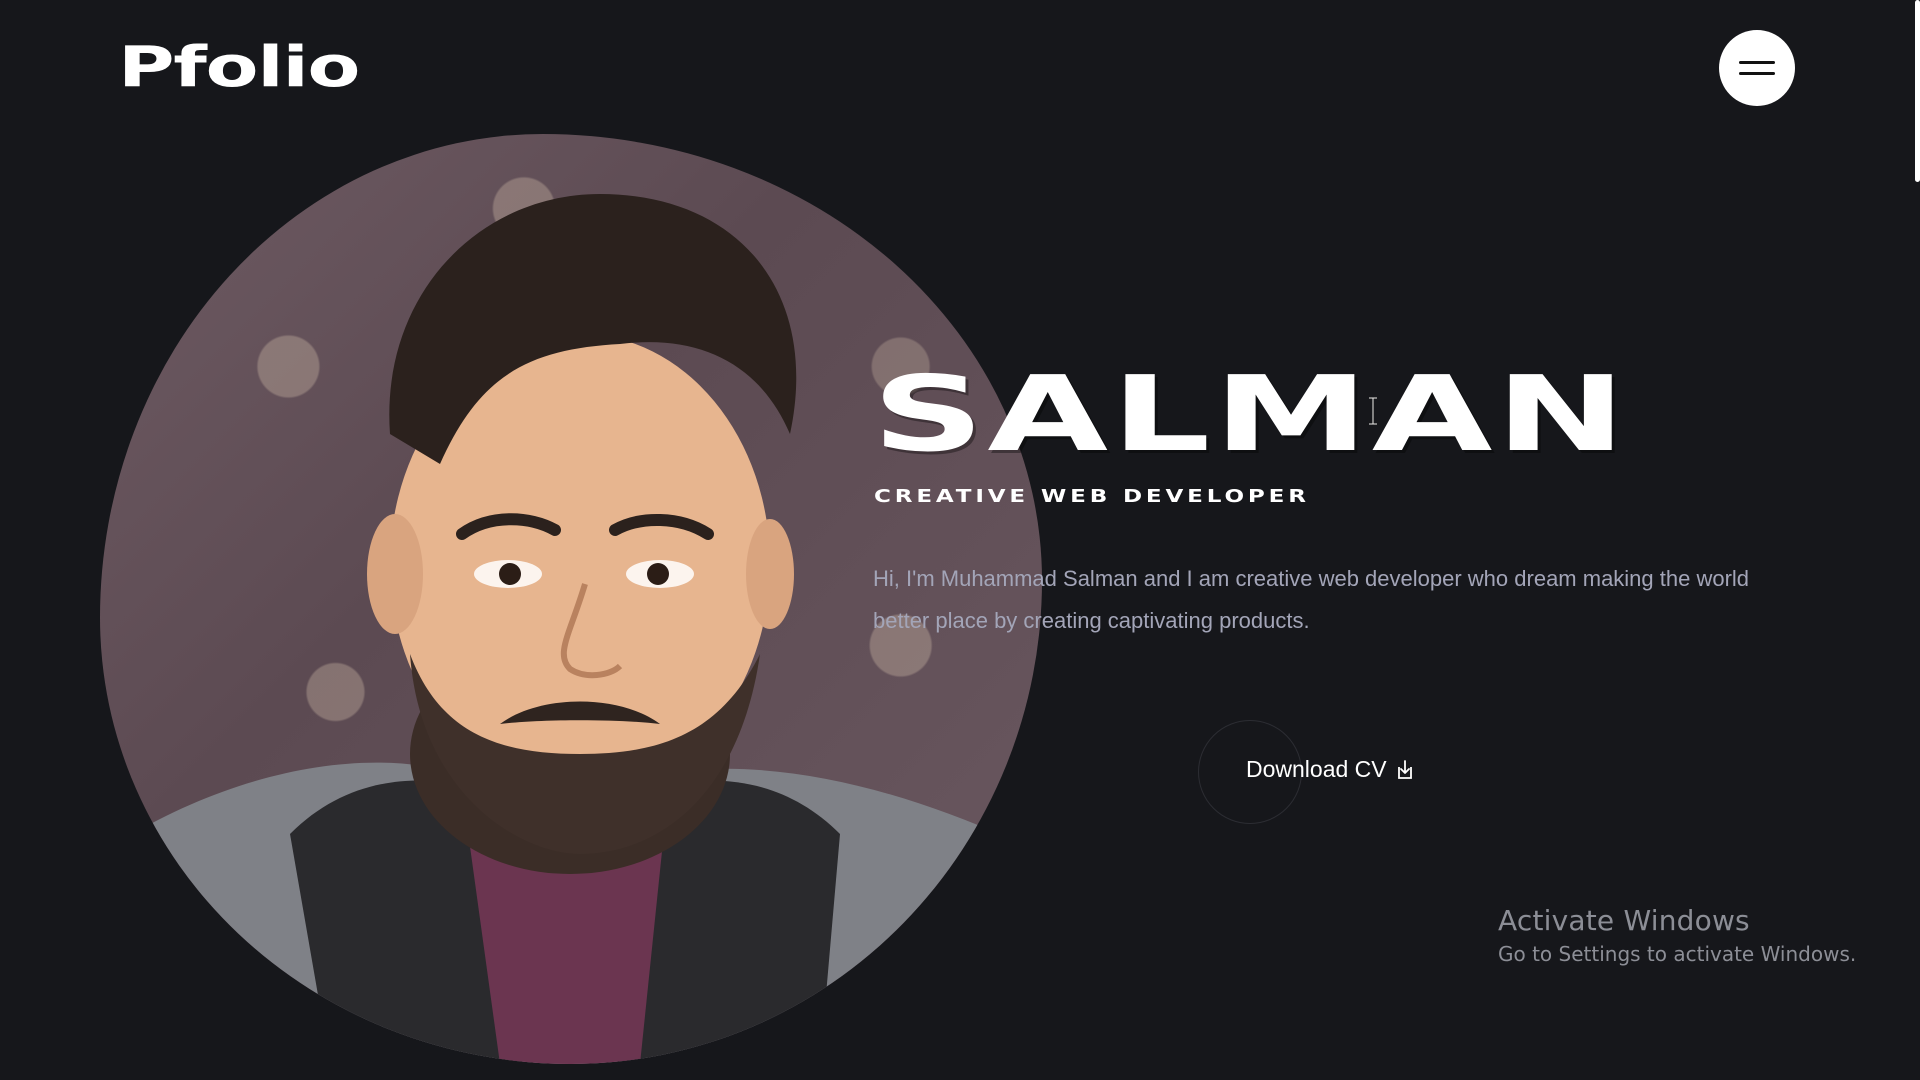 Image resolution: width=1920 pixels, height=1080 pixels. Describe the element at coordinates (1917, 540) in the screenshot. I see `scrollbar` at that location.